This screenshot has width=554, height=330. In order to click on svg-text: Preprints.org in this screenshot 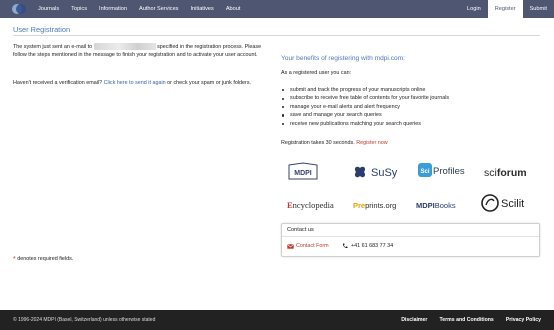, I will do `click(374, 205)`.